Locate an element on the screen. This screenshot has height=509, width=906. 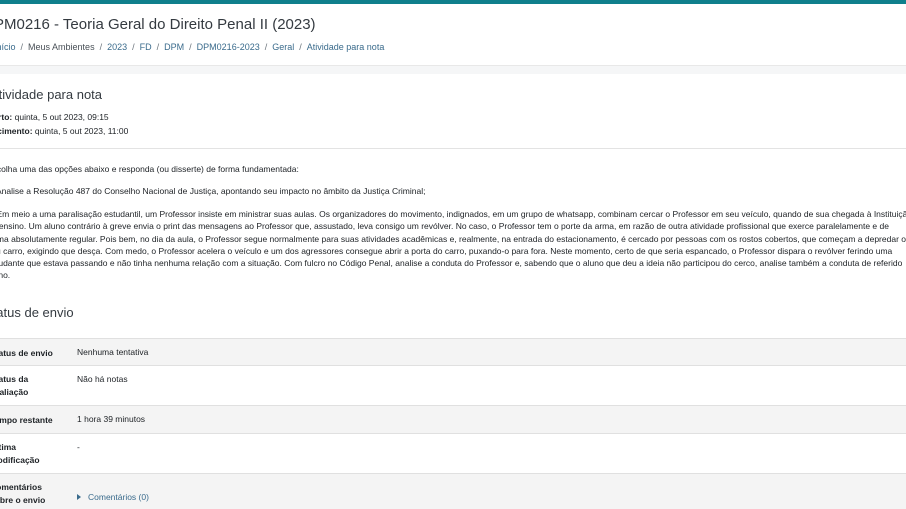
breadcrumb-atividade: Atividade para nota is located at coordinates (346, 47).